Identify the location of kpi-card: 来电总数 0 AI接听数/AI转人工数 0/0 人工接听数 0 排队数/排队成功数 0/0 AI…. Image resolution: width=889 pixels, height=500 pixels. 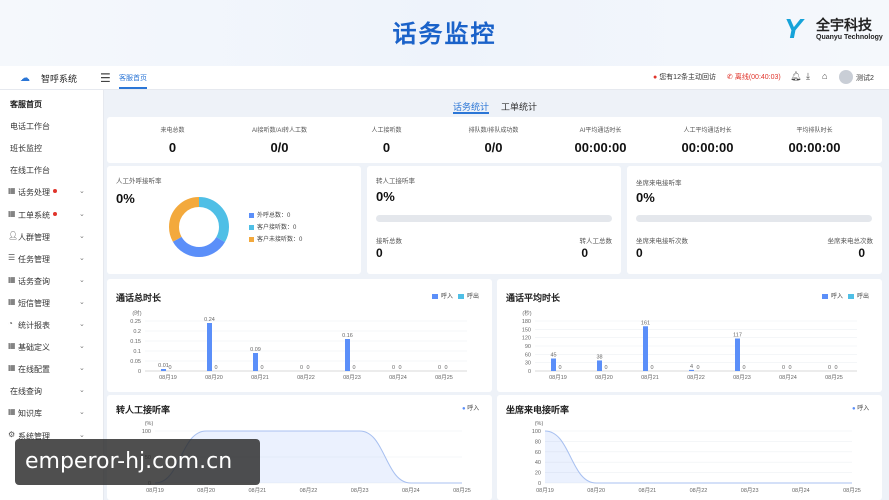
(494, 140).